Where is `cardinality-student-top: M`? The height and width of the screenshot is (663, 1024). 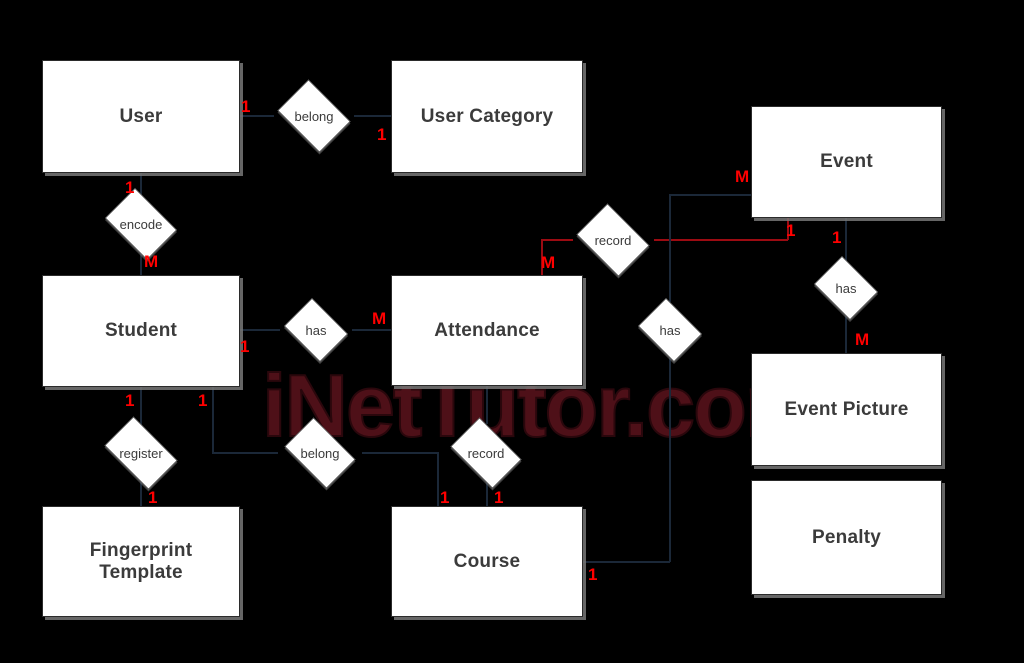
cardinality-student-top: M is located at coordinates (151, 261).